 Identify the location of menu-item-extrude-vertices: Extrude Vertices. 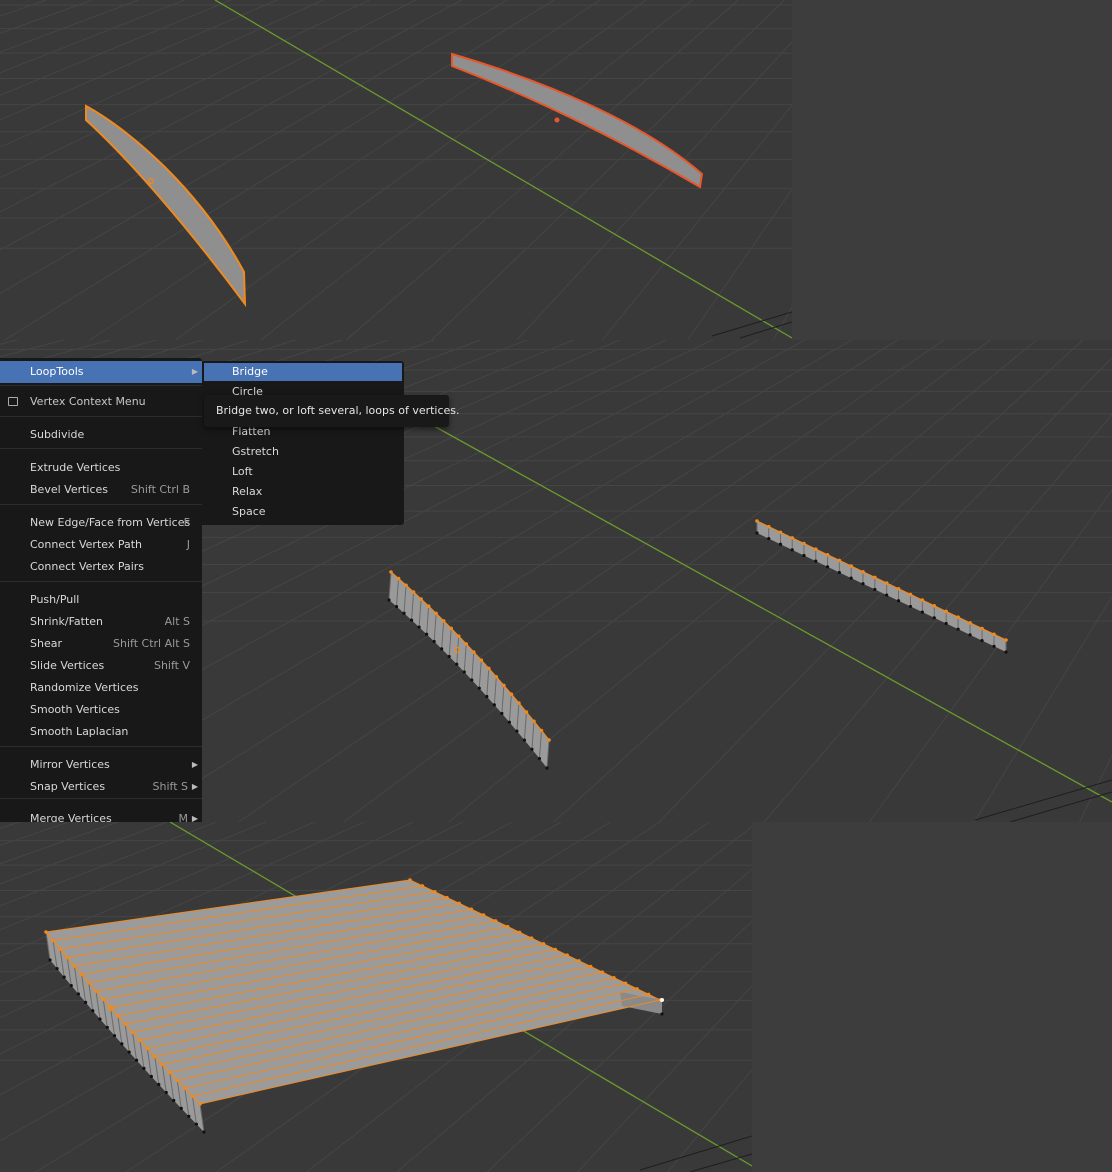
(101, 468).